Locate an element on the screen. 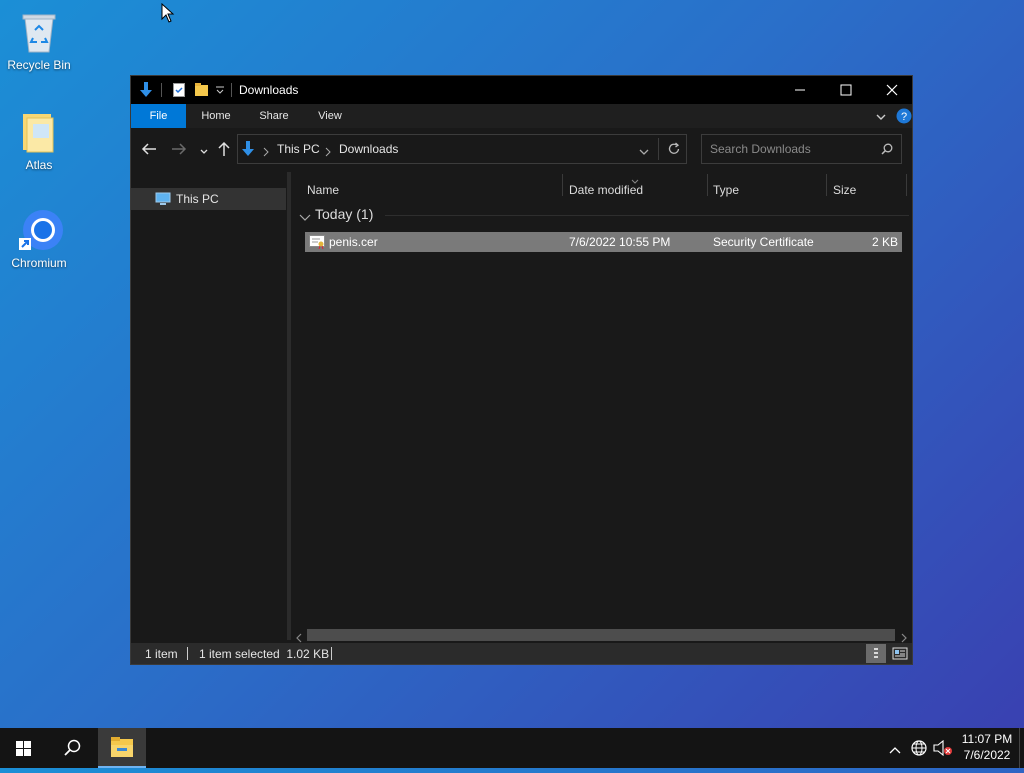 This screenshot has width=1024, height=773. desktop-icon-label: Recycle Bin is located at coordinates (39, 65).